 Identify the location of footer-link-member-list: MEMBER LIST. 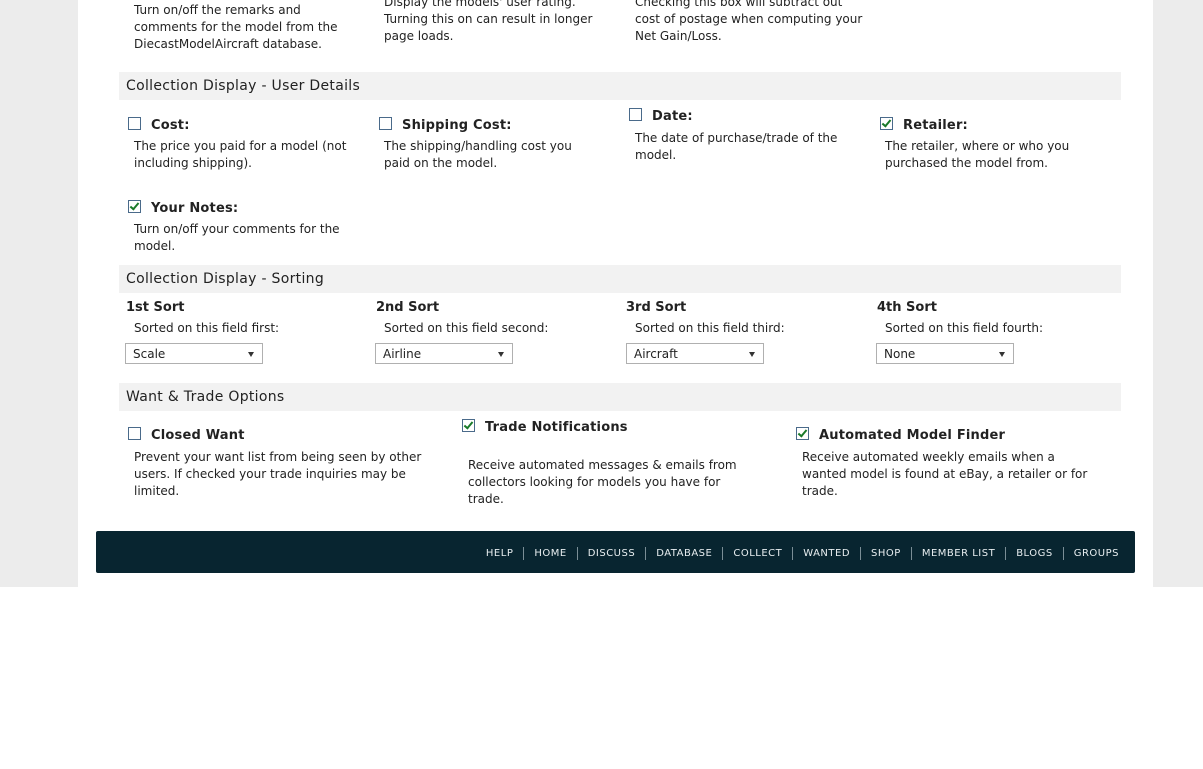
(958, 553).